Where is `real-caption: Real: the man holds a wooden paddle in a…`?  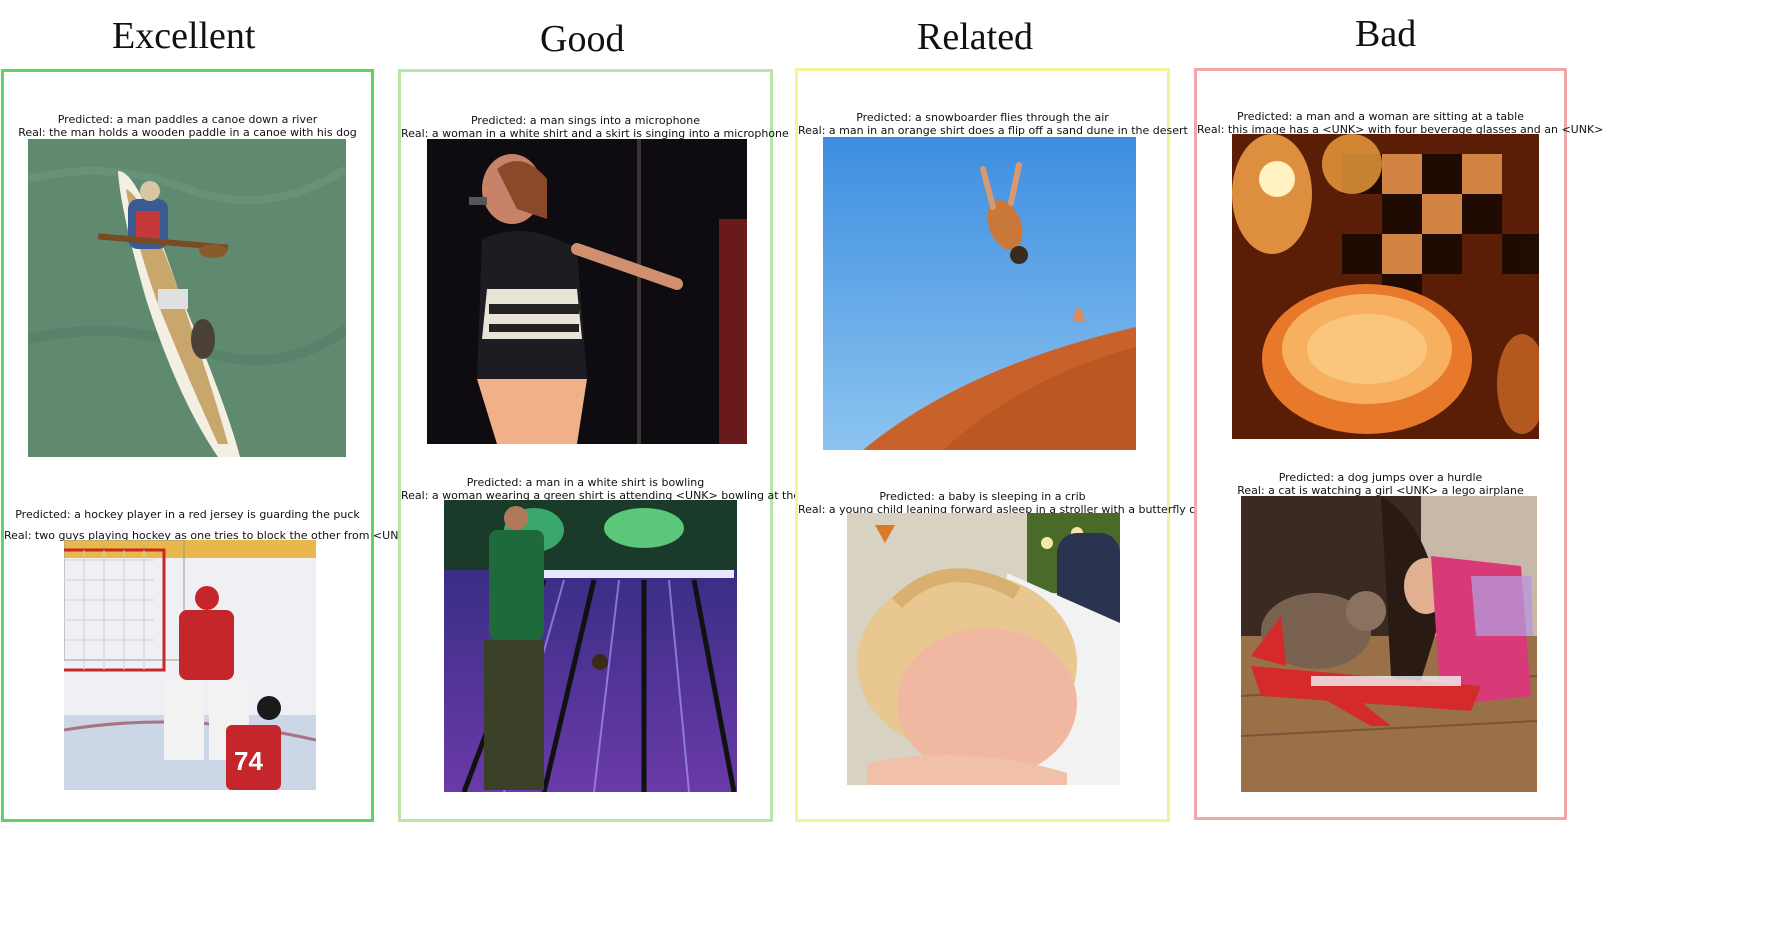
real-caption: Real: the man holds a wooden paddle in a… is located at coordinates (187, 132).